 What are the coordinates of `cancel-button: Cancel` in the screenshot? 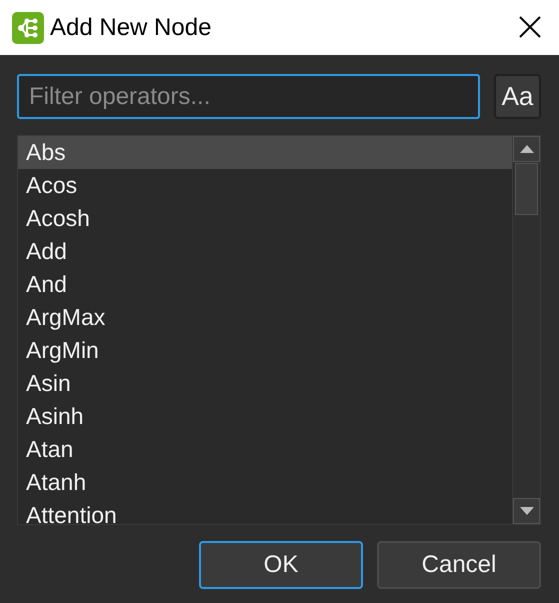 It's located at (459, 565).